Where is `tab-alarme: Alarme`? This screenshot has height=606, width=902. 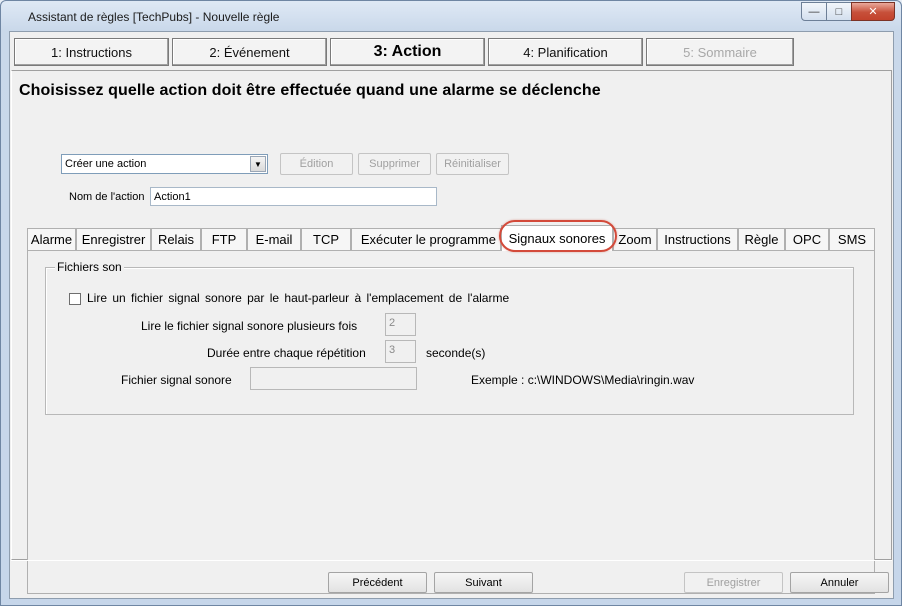 tab-alarme: Alarme is located at coordinates (51, 239).